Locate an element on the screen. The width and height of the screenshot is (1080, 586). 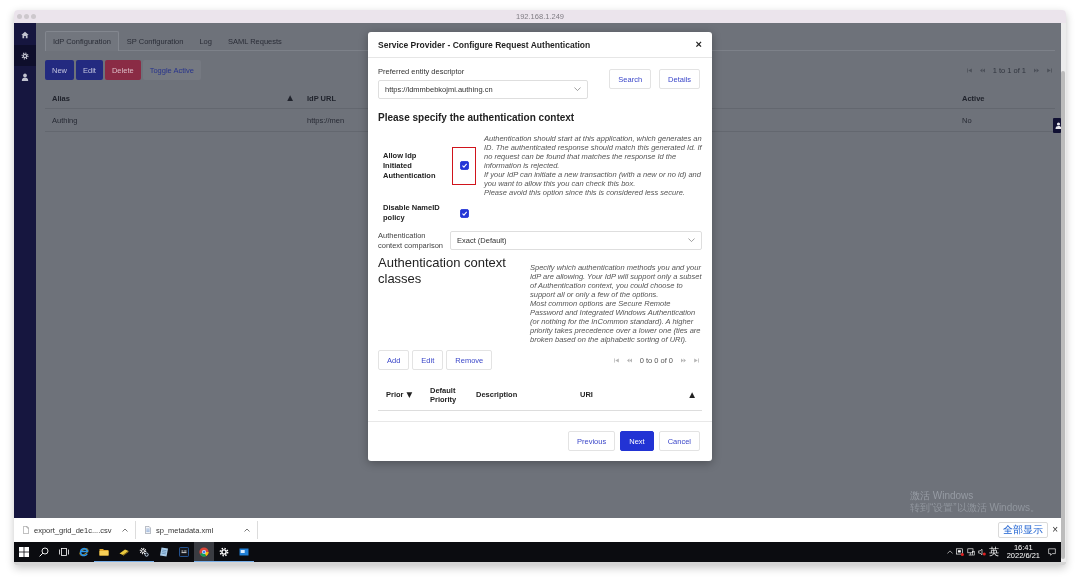
browser-icon is located at coordinates (204, 552).